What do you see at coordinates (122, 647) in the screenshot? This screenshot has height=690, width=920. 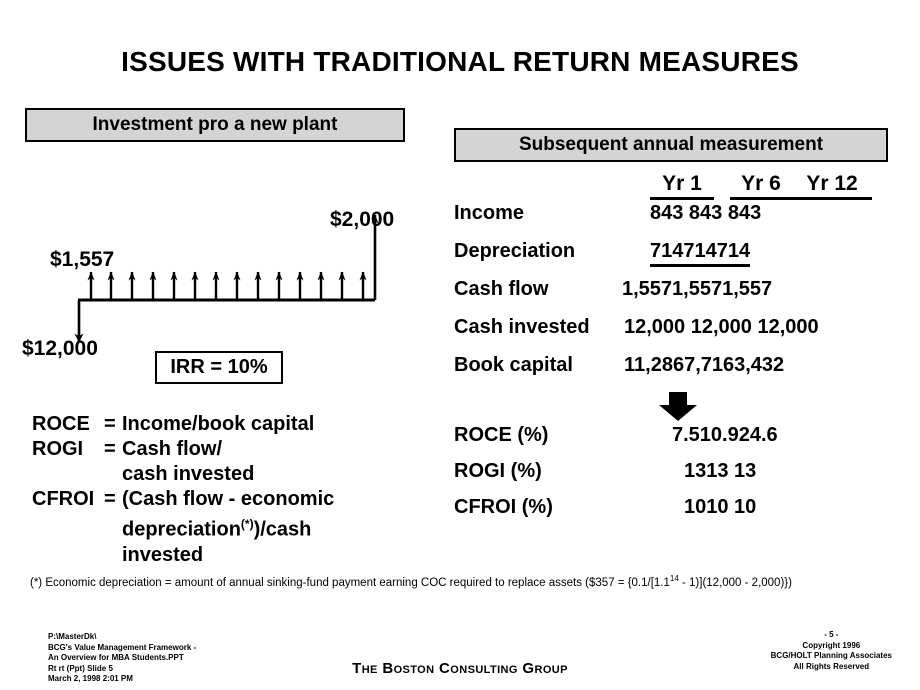 I see `footer-left-line: BCG's Value Management Framework -` at bounding box center [122, 647].